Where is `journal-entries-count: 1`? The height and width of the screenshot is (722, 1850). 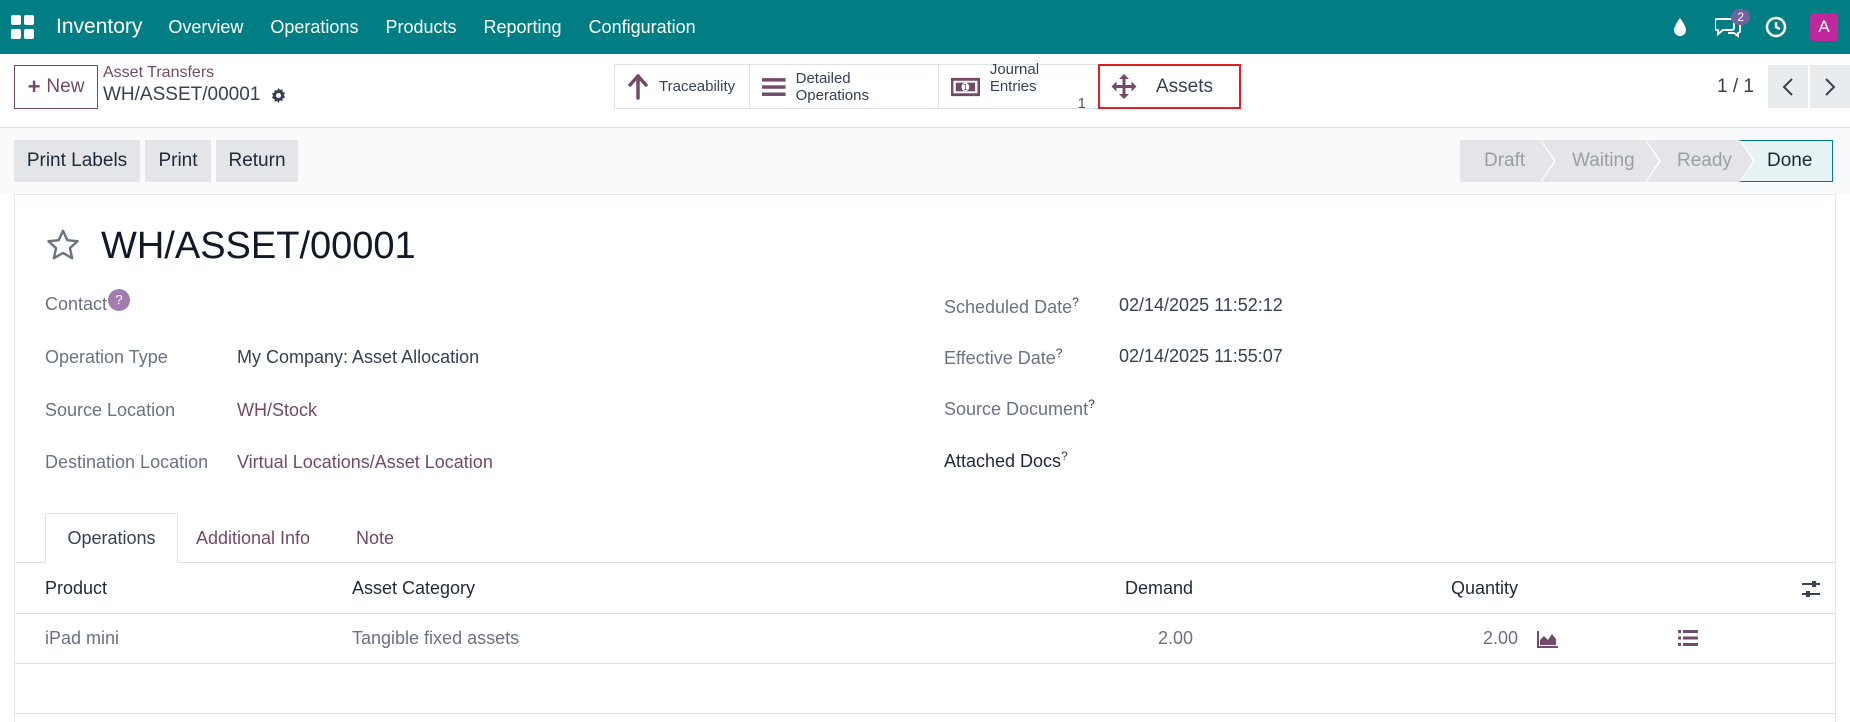
journal-entries-count: 1 is located at coordinates (1081, 103).